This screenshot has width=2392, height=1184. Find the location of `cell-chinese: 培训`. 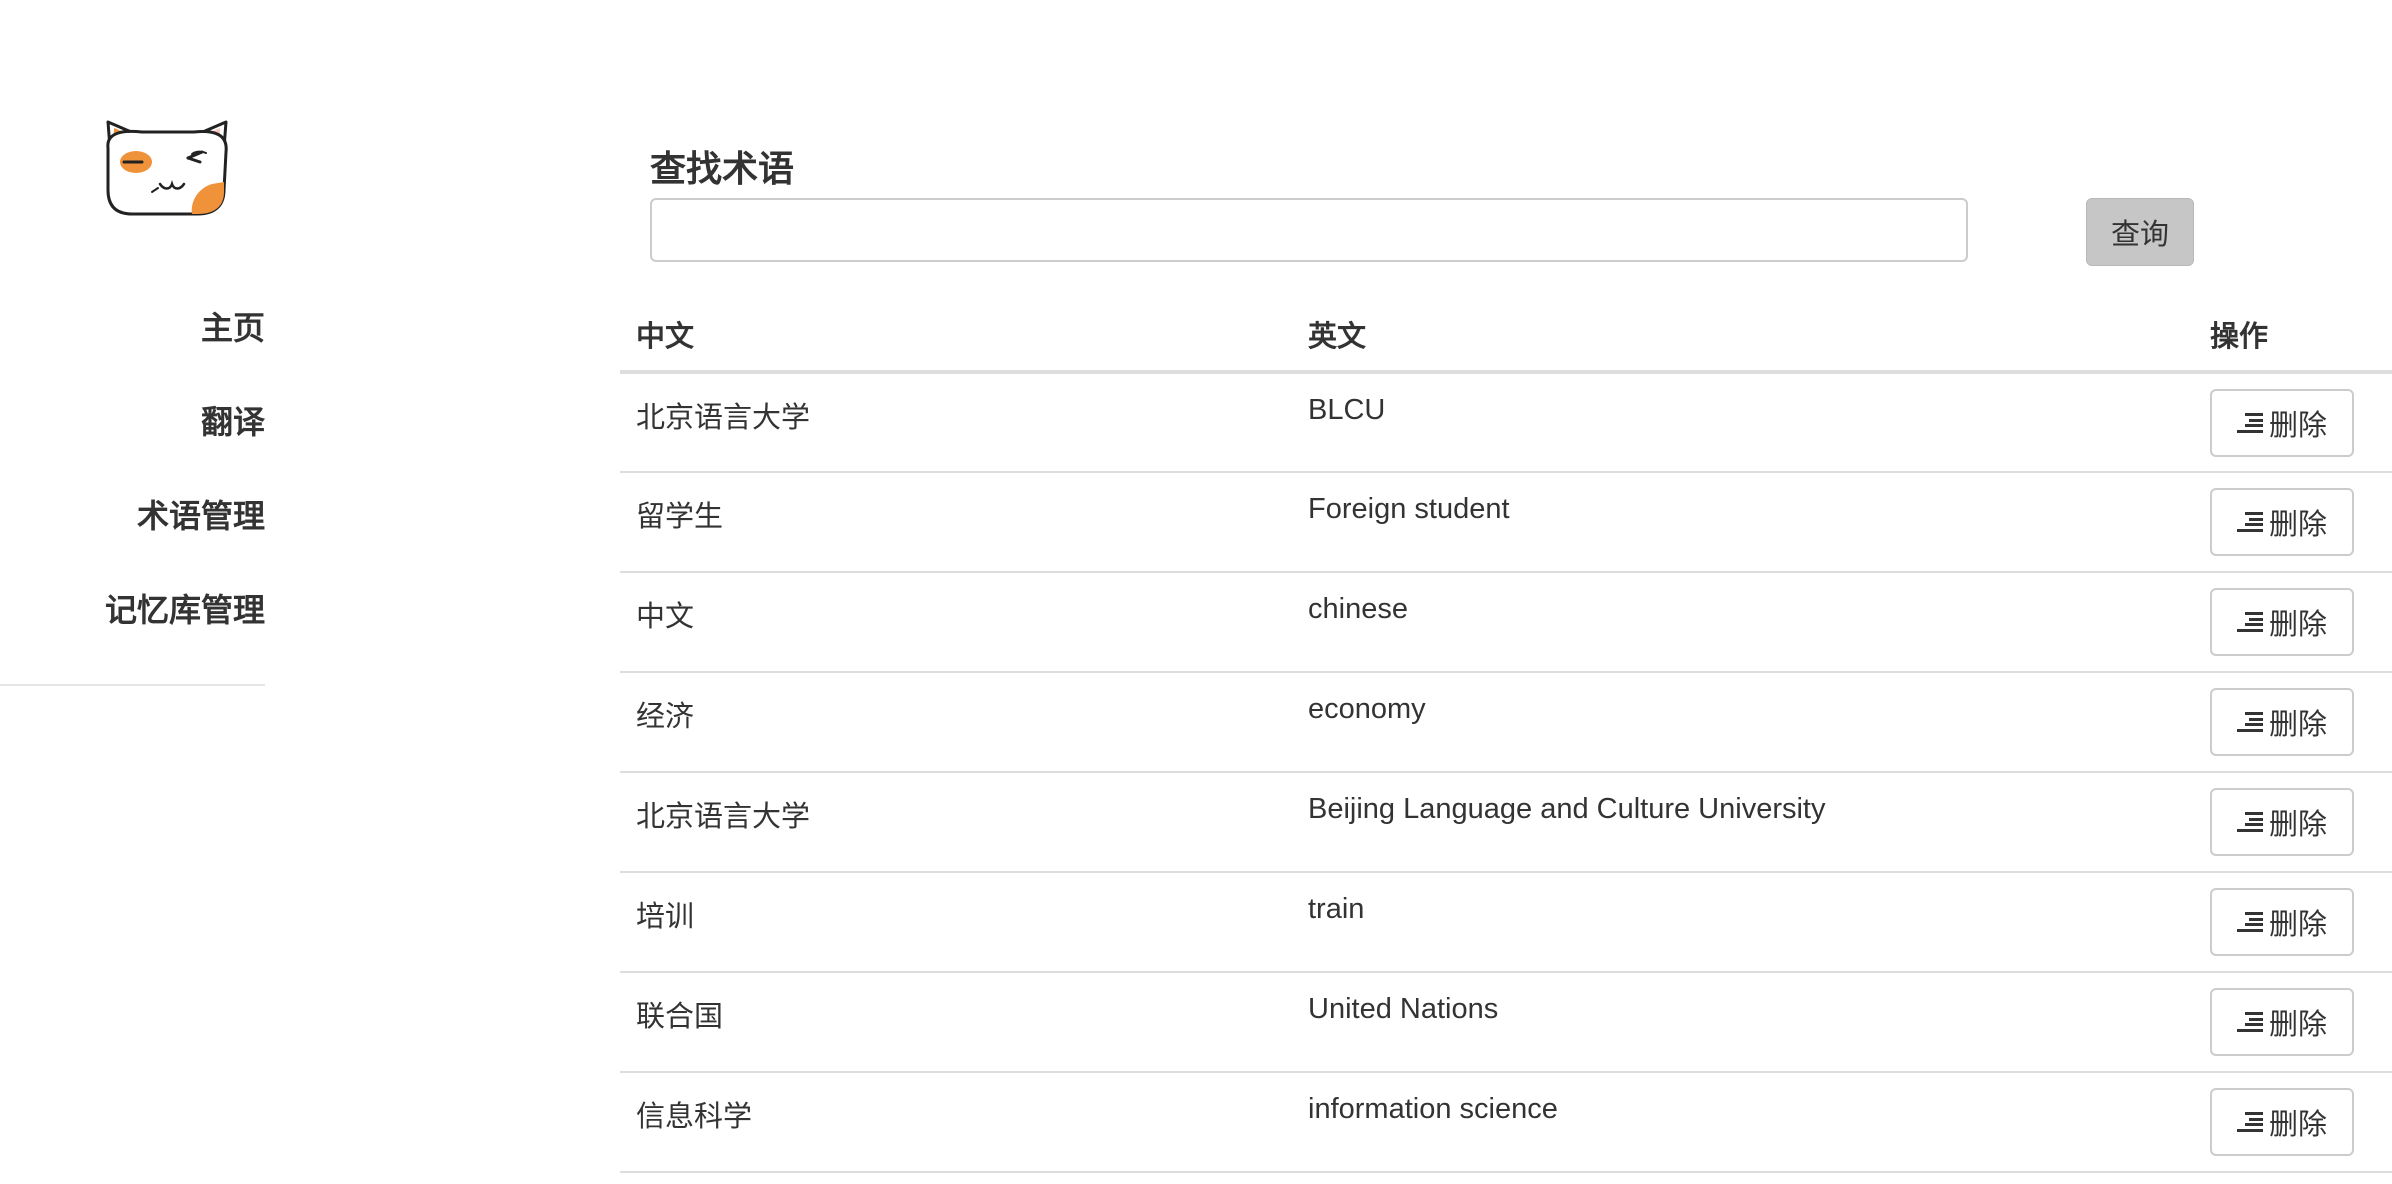

cell-chinese: 培训 is located at coordinates (956, 922).